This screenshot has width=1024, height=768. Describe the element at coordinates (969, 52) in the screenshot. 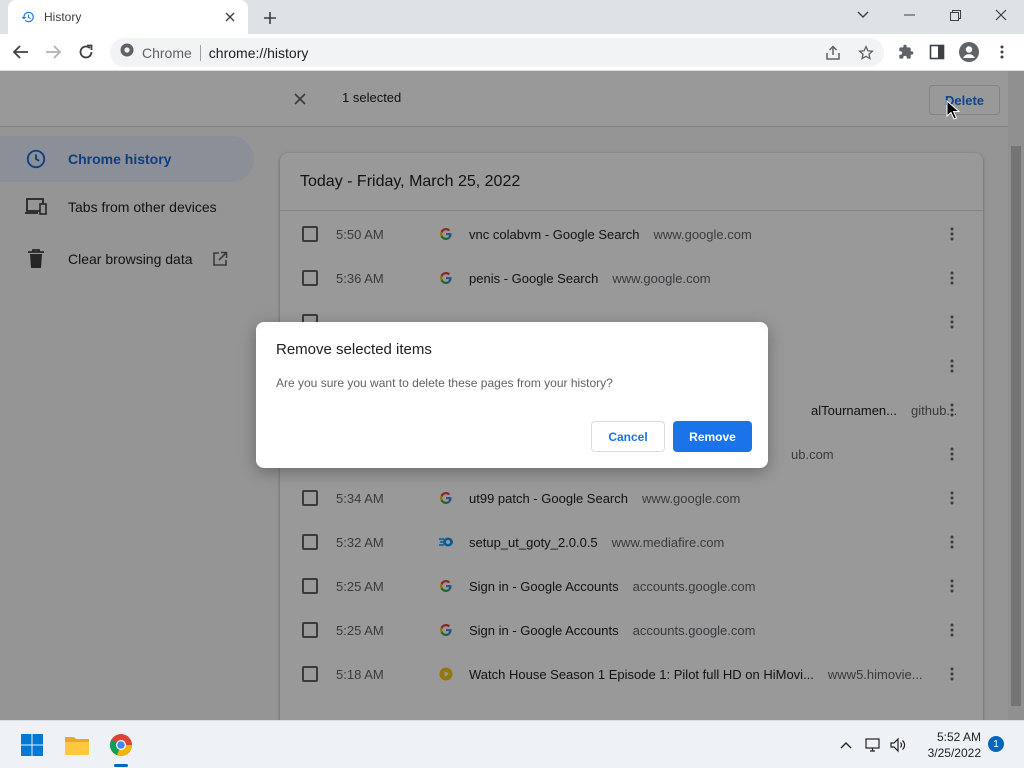

I see `profile-avatar-icon` at that location.